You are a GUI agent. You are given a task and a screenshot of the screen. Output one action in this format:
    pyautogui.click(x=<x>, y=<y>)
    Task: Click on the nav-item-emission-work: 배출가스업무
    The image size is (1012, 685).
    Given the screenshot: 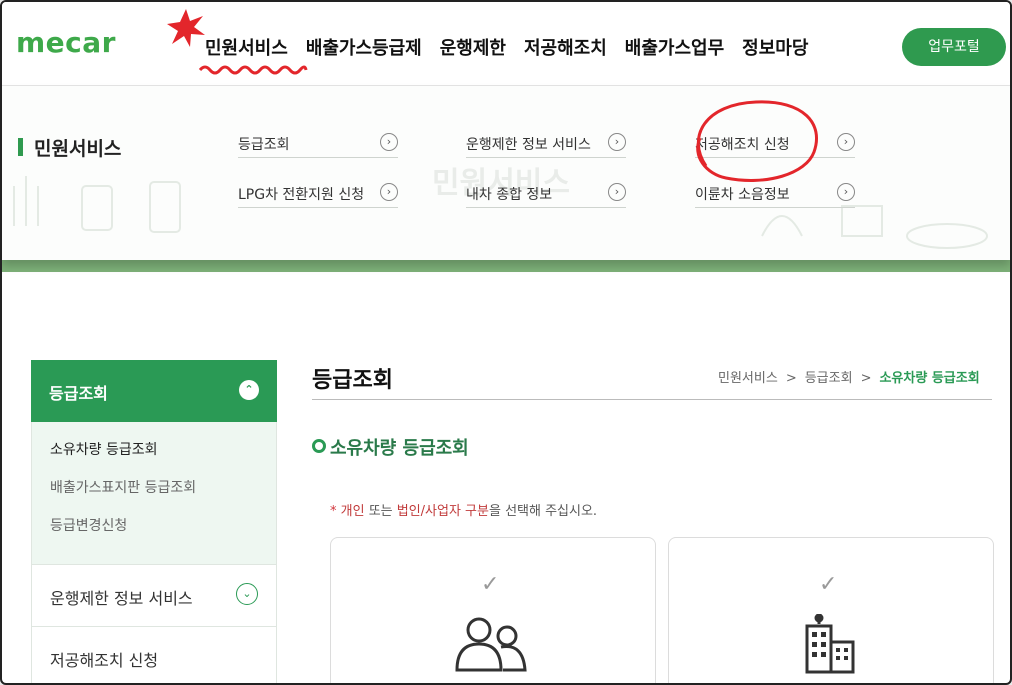 What is the action you would take?
    pyautogui.click(x=674, y=47)
    